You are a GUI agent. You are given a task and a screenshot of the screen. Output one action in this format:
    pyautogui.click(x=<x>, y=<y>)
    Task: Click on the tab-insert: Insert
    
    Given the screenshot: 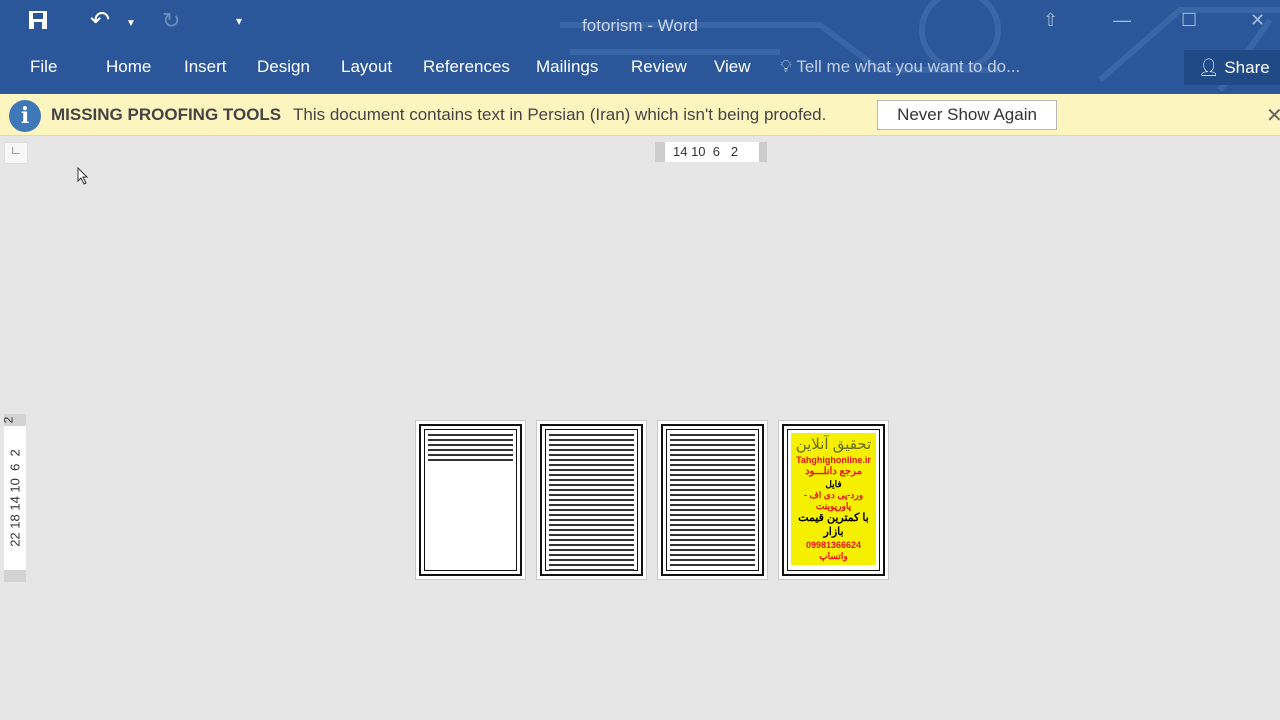 What is the action you would take?
    pyautogui.click(x=205, y=67)
    